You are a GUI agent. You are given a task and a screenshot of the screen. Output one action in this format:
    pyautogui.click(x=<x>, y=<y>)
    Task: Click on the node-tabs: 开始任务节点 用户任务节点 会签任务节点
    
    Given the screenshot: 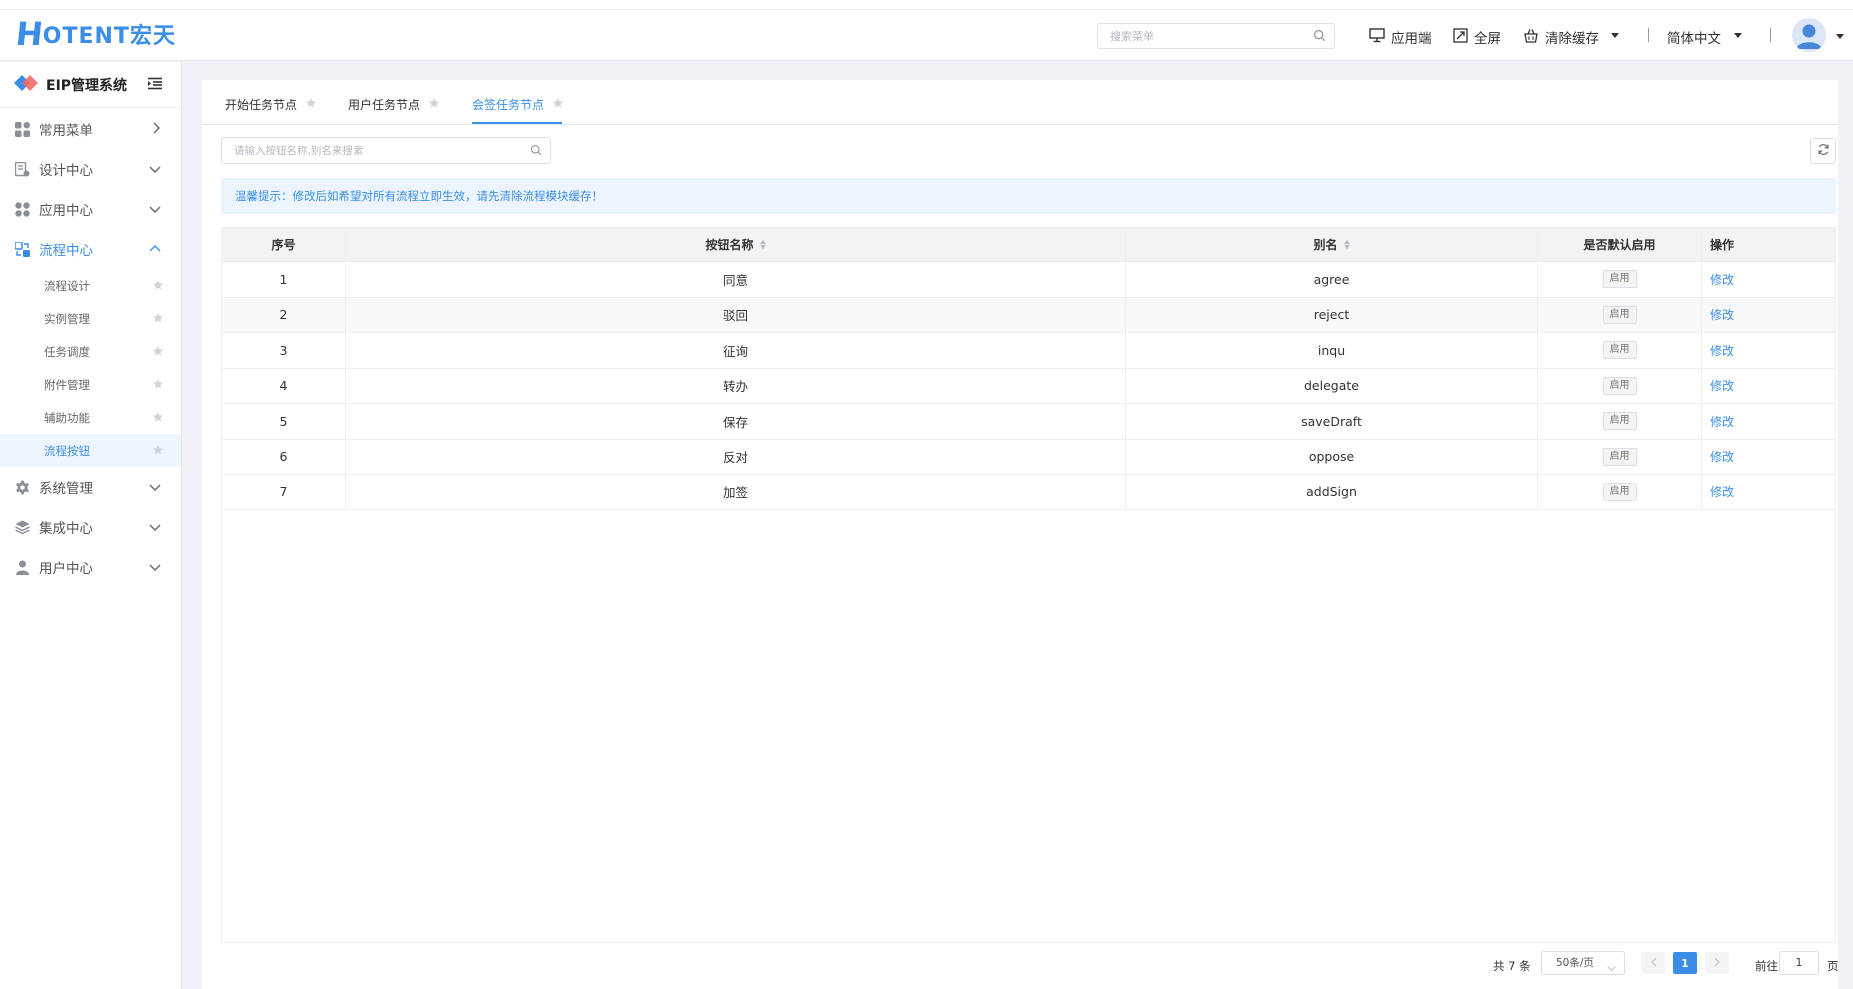 What is the action you would take?
    pyautogui.click(x=1020, y=102)
    